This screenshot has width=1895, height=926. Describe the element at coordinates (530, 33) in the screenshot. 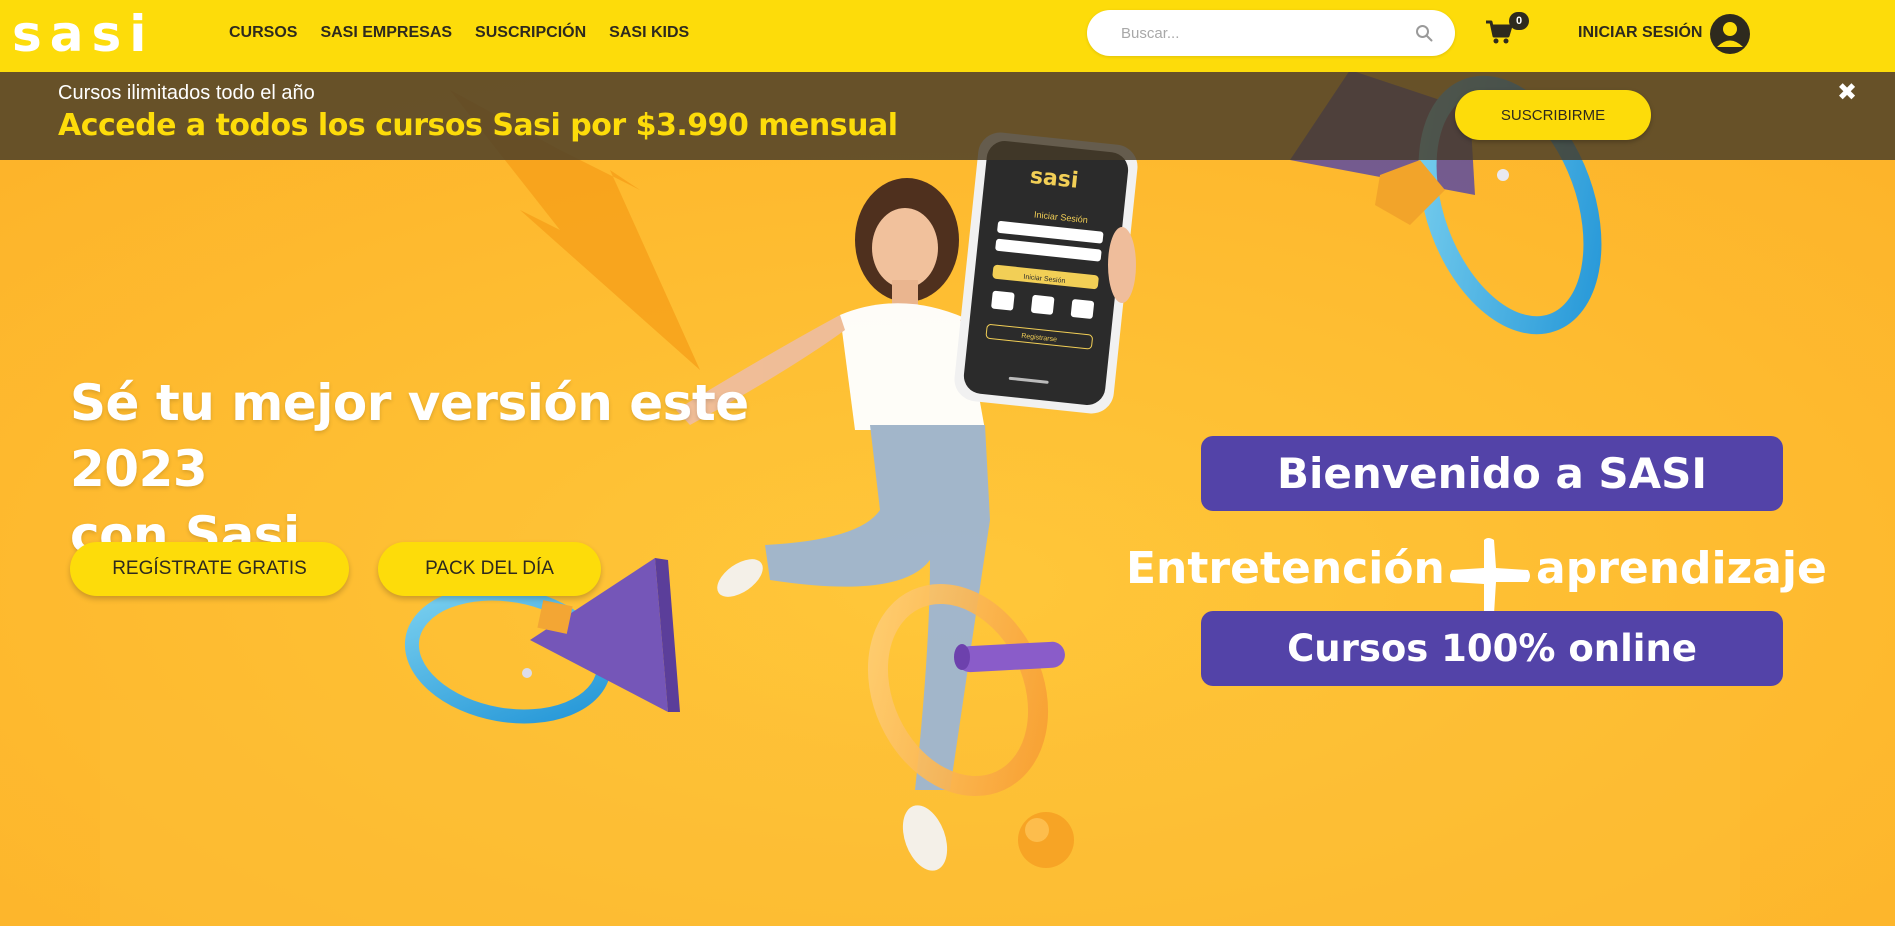

I see `nav-suscripcion: SUSCRIPCIÓN` at that location.